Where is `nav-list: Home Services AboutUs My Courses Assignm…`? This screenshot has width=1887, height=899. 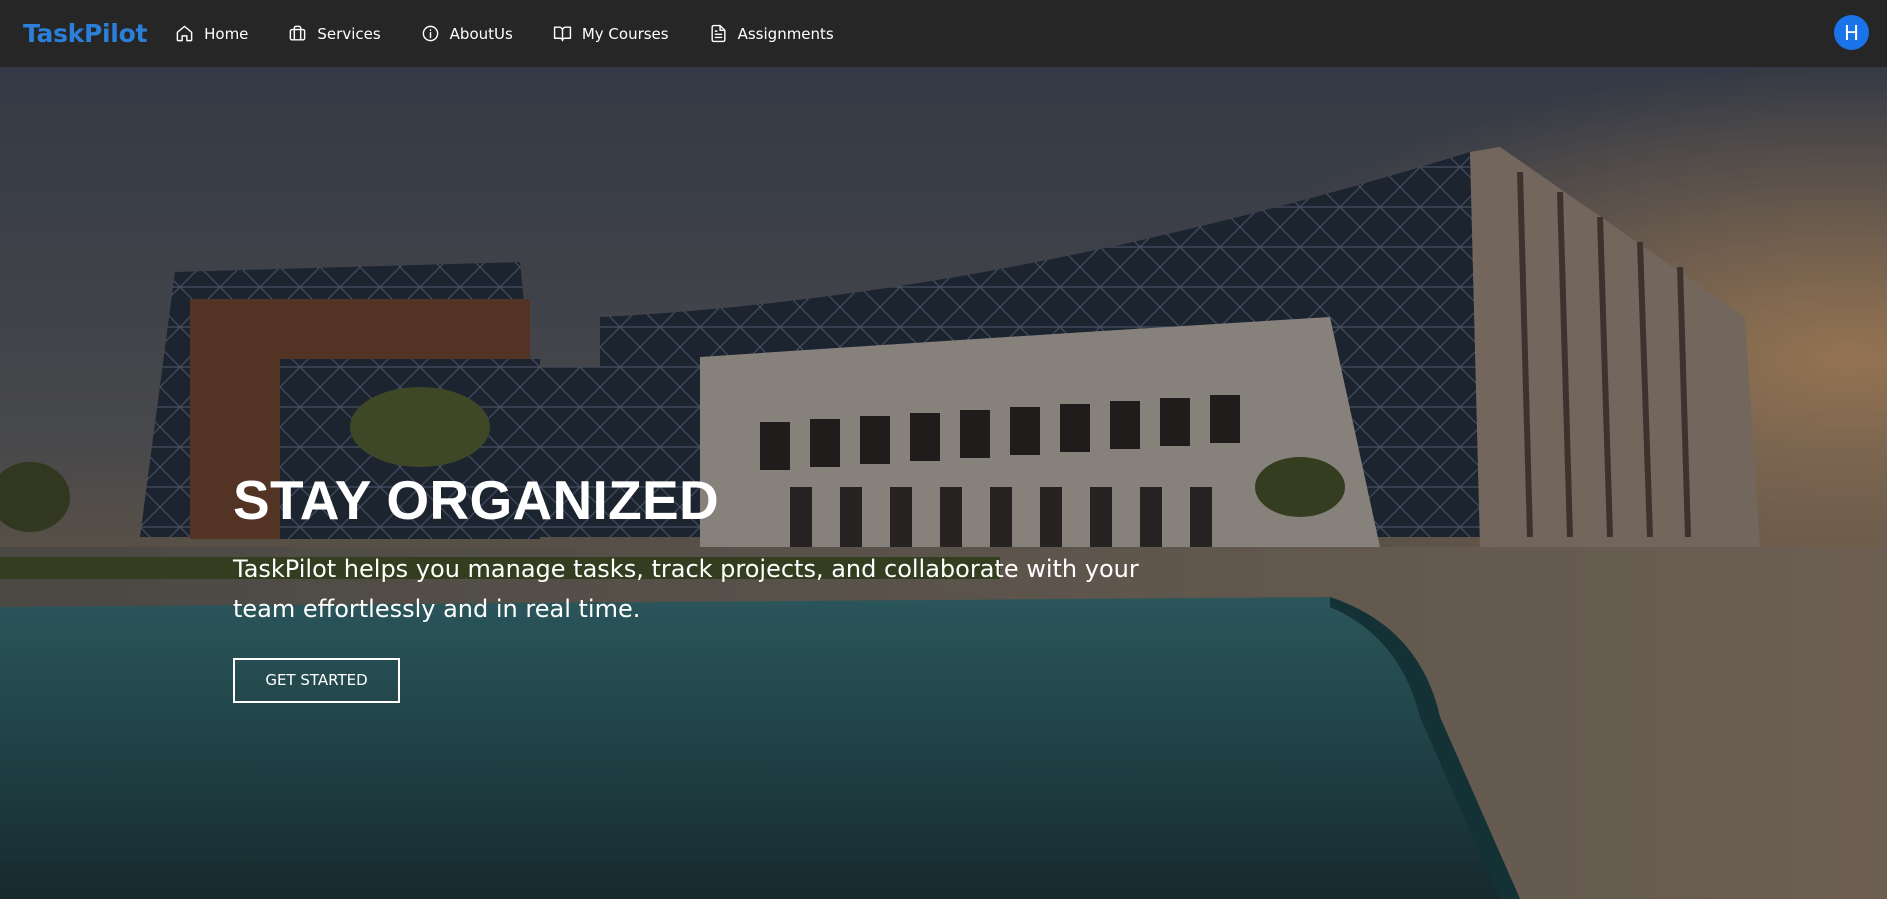 nav-list: Home Services AboutUs My Courses Assignm… is located at coordinates (504, 33).